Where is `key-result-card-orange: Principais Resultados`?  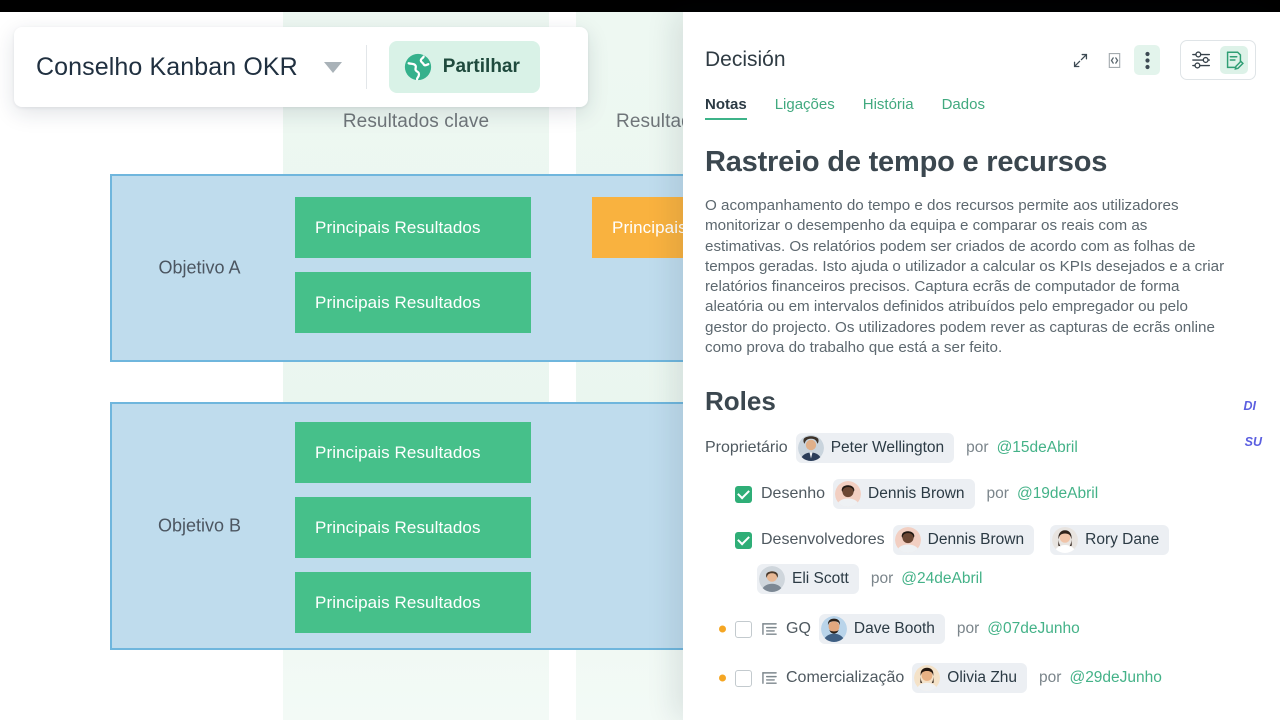 key-result-card-orange: Principais Resultados is located at coordinates (641, 227).